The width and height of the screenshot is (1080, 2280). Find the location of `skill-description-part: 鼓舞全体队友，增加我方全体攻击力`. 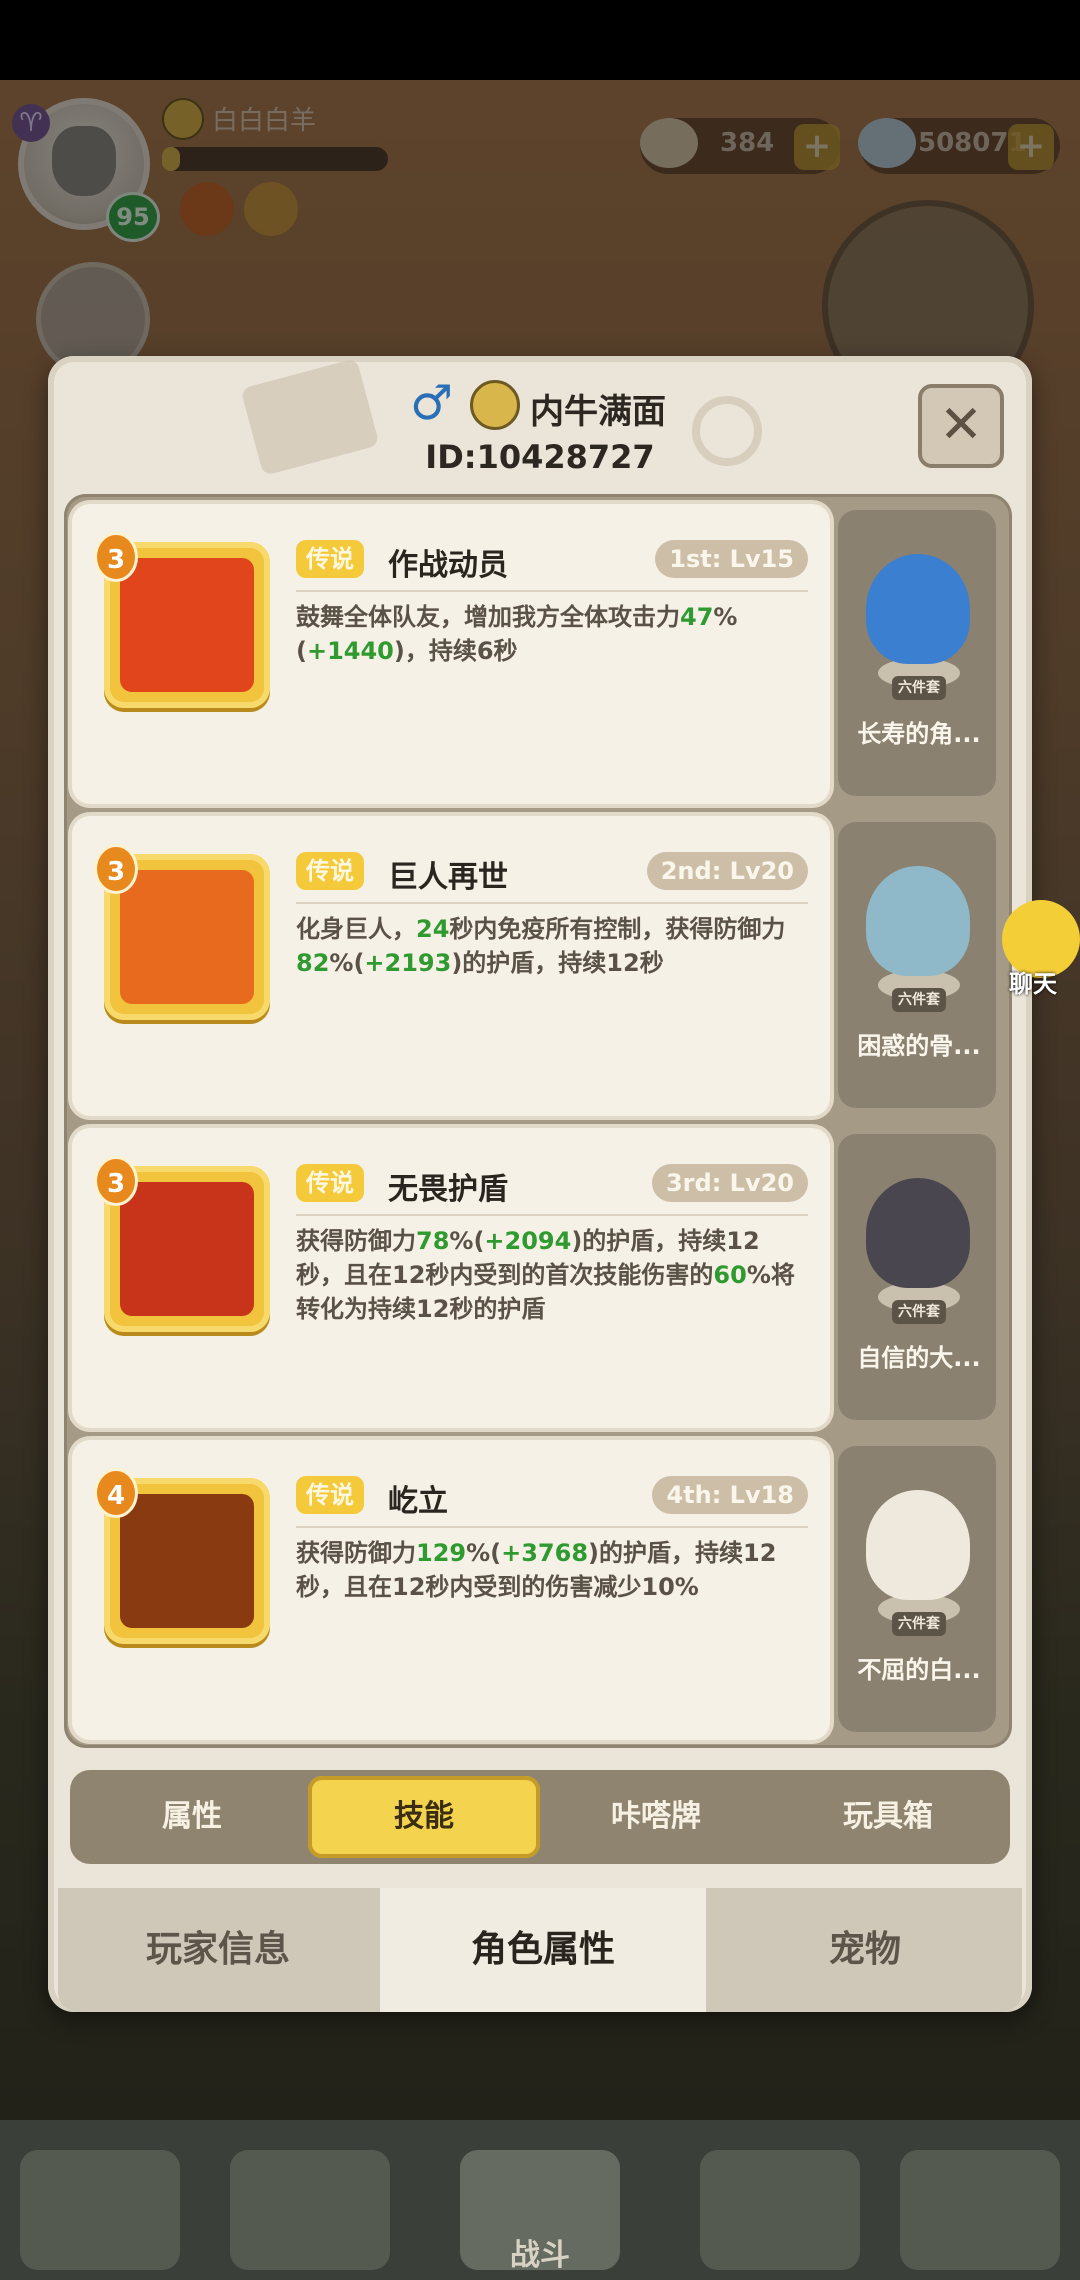

skill-description-part: 鼓舞全体队友，增加我方全体攻击力 is located at coordinates (488, 617).